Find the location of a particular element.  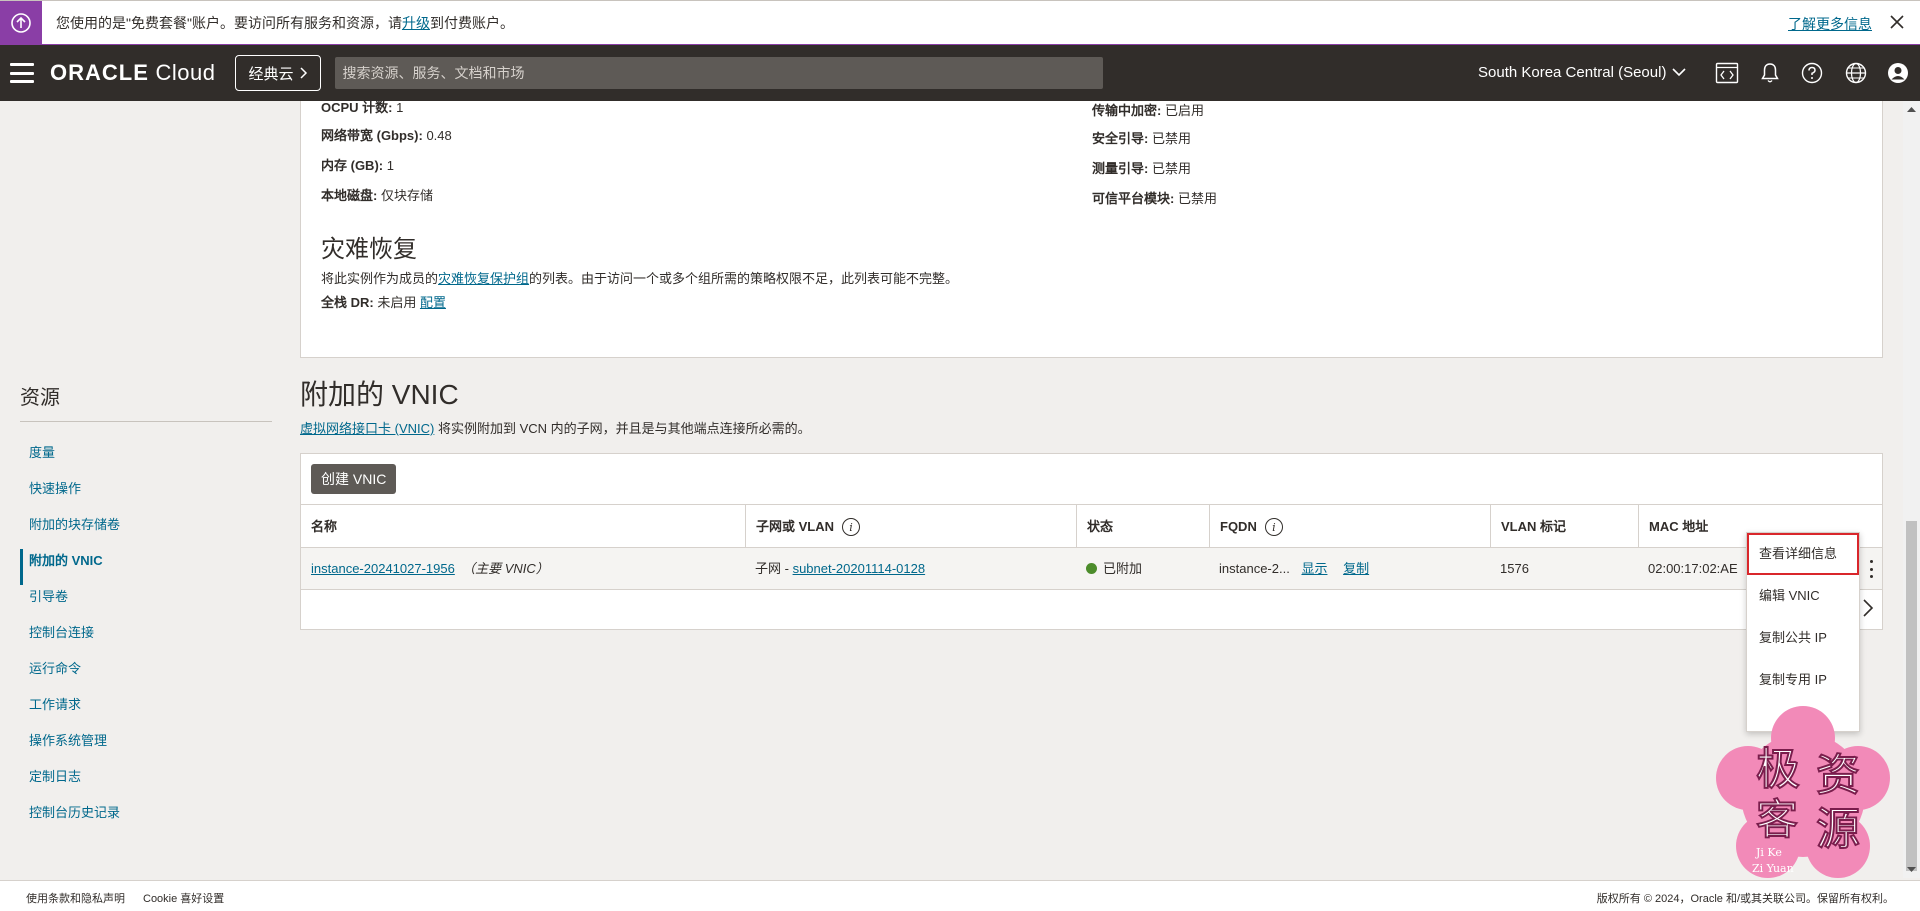

classic-cloud-button: 经典云 is located at coordinates (278, 73).